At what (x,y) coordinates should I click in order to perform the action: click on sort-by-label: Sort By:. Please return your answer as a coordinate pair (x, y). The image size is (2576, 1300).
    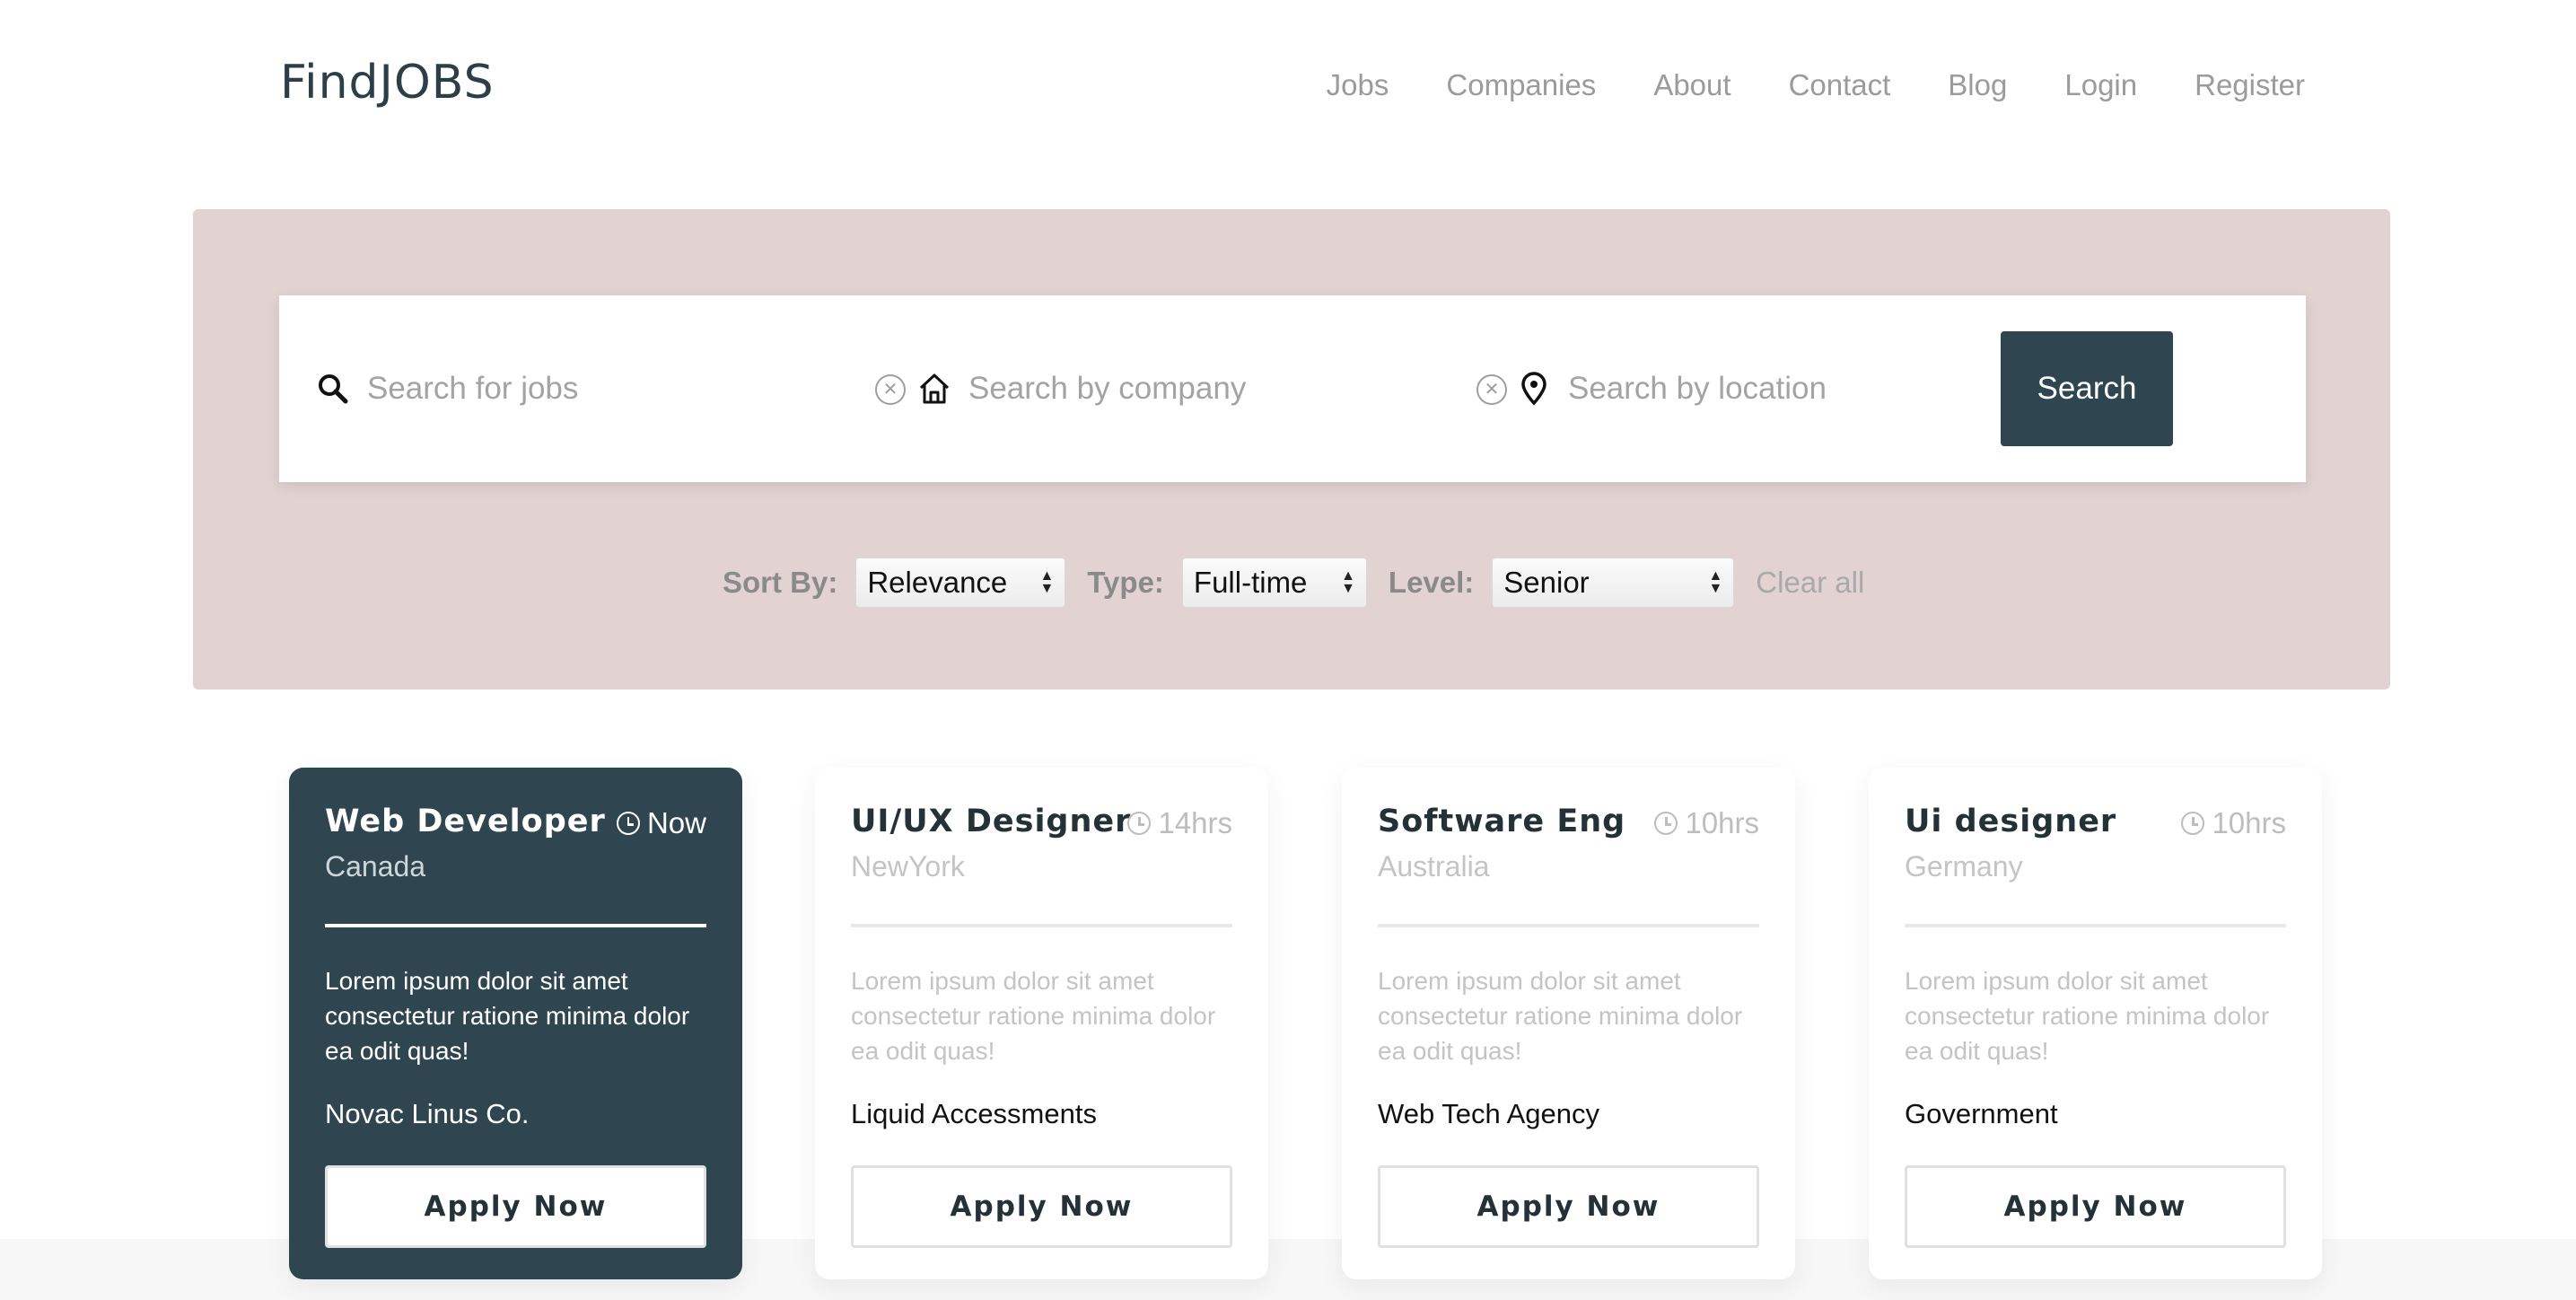
    Looking at the image, I should click on (780, 582).